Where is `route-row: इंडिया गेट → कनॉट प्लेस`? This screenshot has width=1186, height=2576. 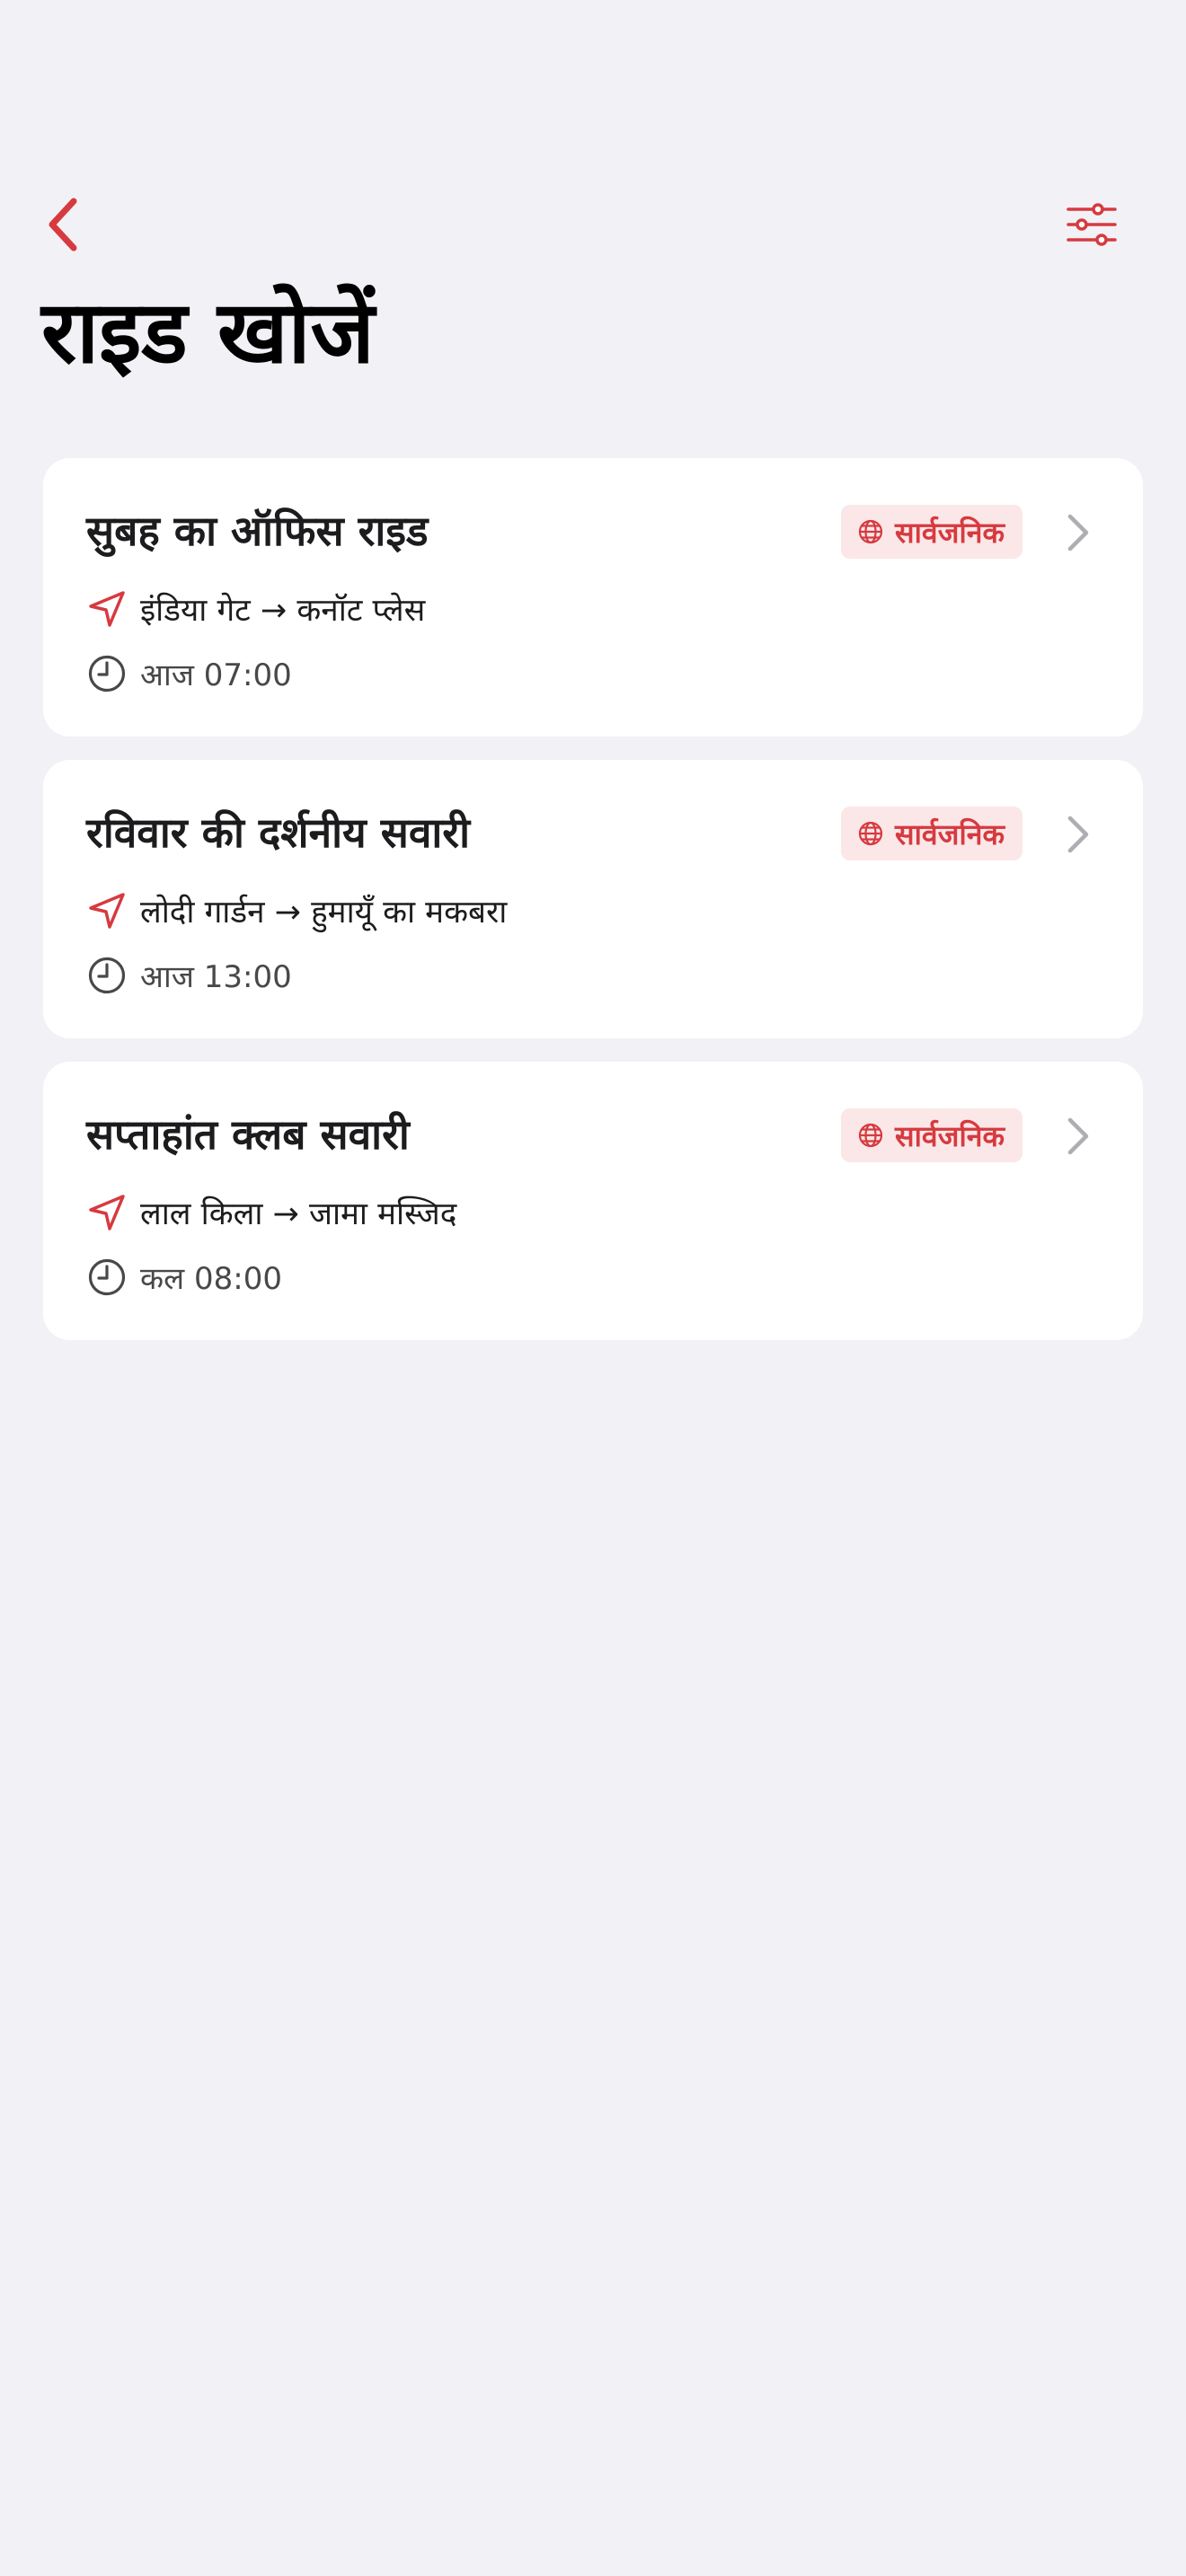 route-row: इंडिया गेट → कनॉट प्लेस is located at coordinates (255, 609).